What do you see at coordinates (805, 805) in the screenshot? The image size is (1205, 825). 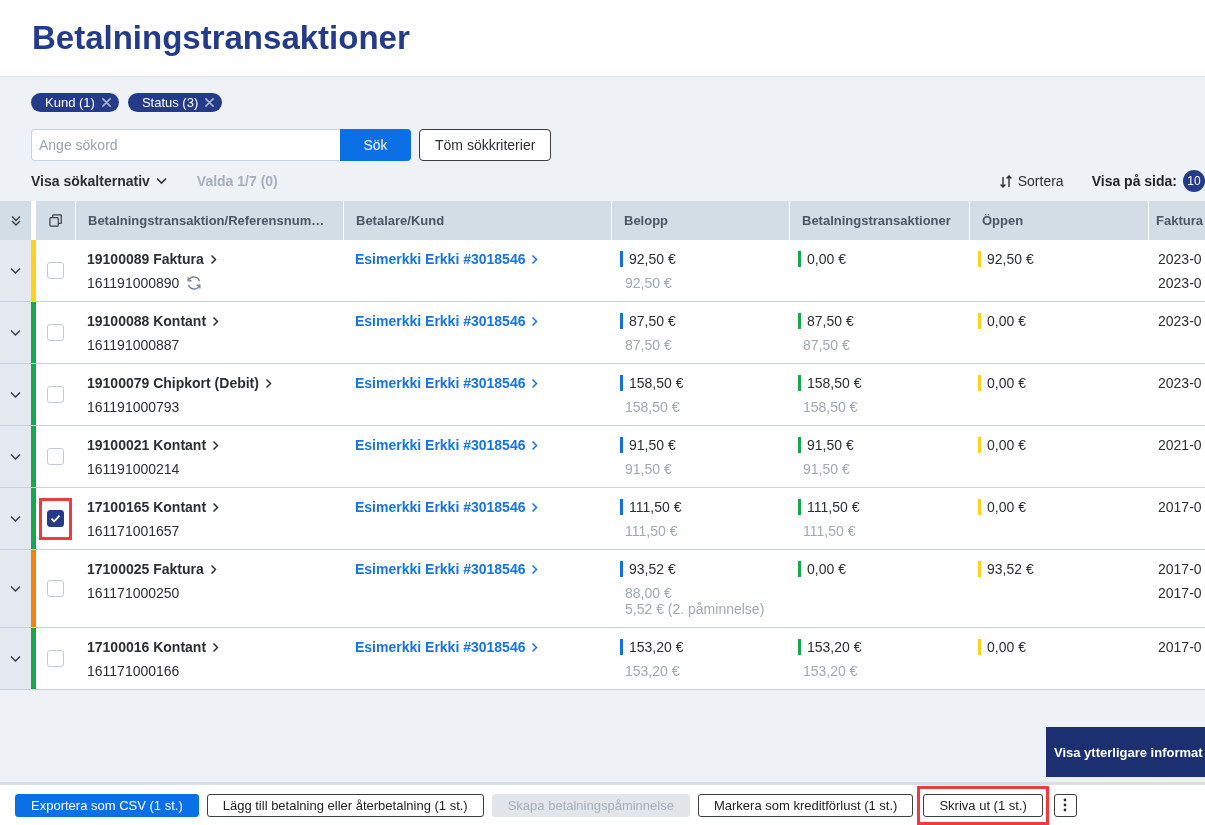 I see `action-button: Markera som kreditförlust (1 st.)` at bounding box center [805, 805].